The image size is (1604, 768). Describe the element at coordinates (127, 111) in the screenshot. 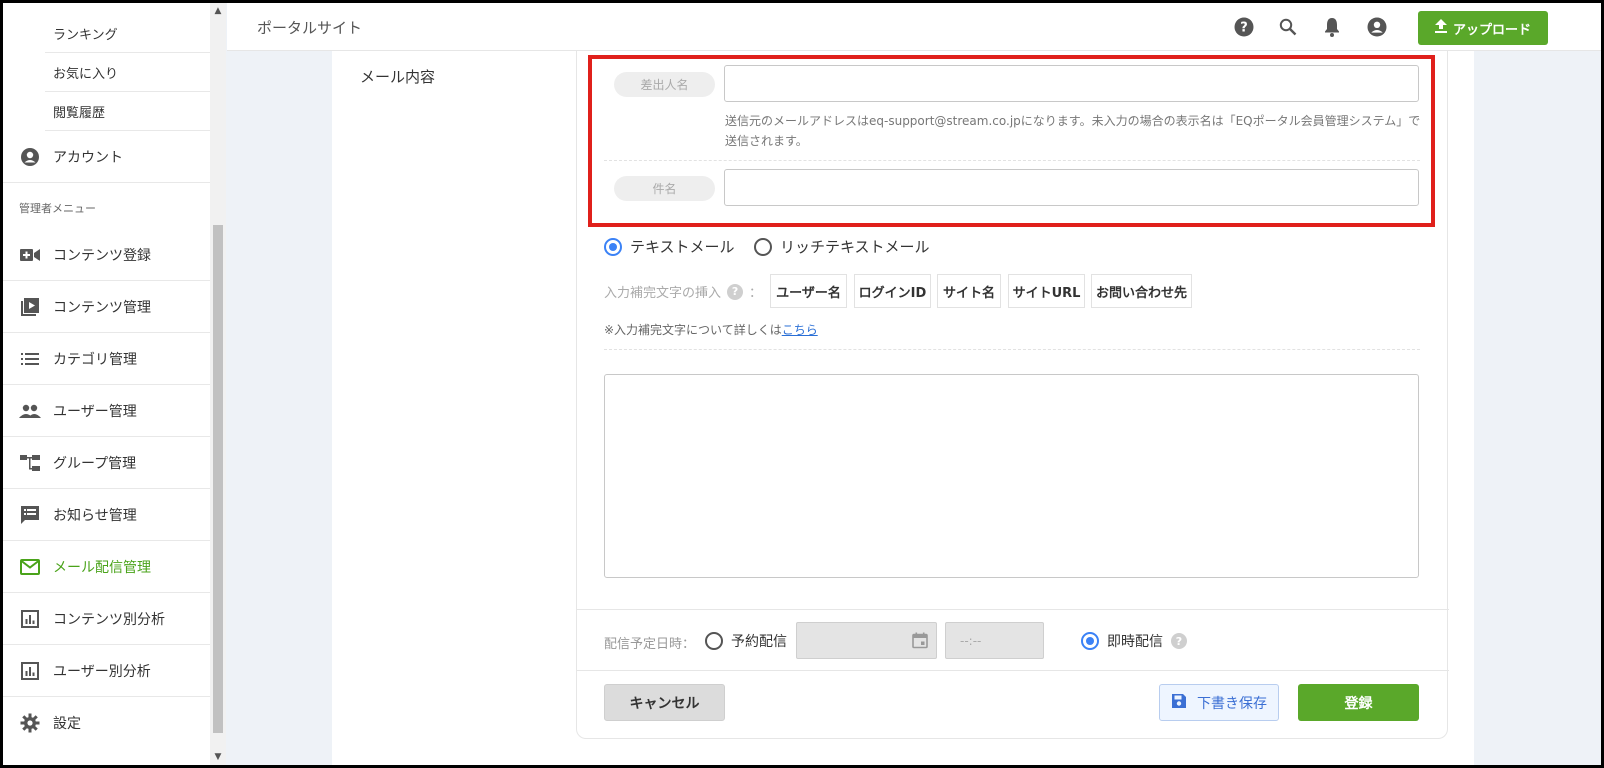

I see `sidebar-item-history: 閲覧履歴` at that location.